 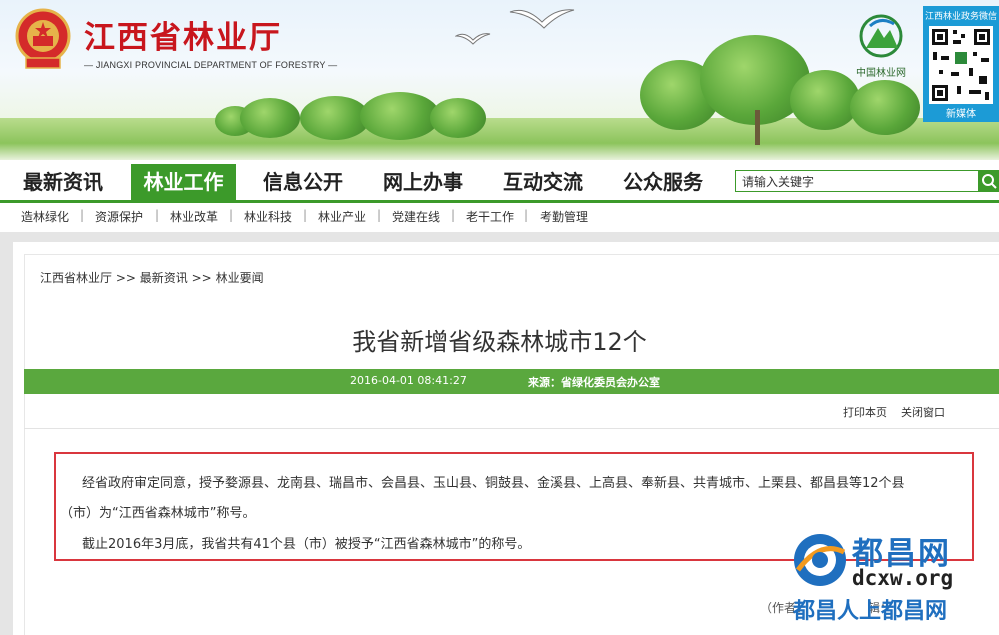 I want to click on watermark-logo-icon, so click(x=820, y=560).